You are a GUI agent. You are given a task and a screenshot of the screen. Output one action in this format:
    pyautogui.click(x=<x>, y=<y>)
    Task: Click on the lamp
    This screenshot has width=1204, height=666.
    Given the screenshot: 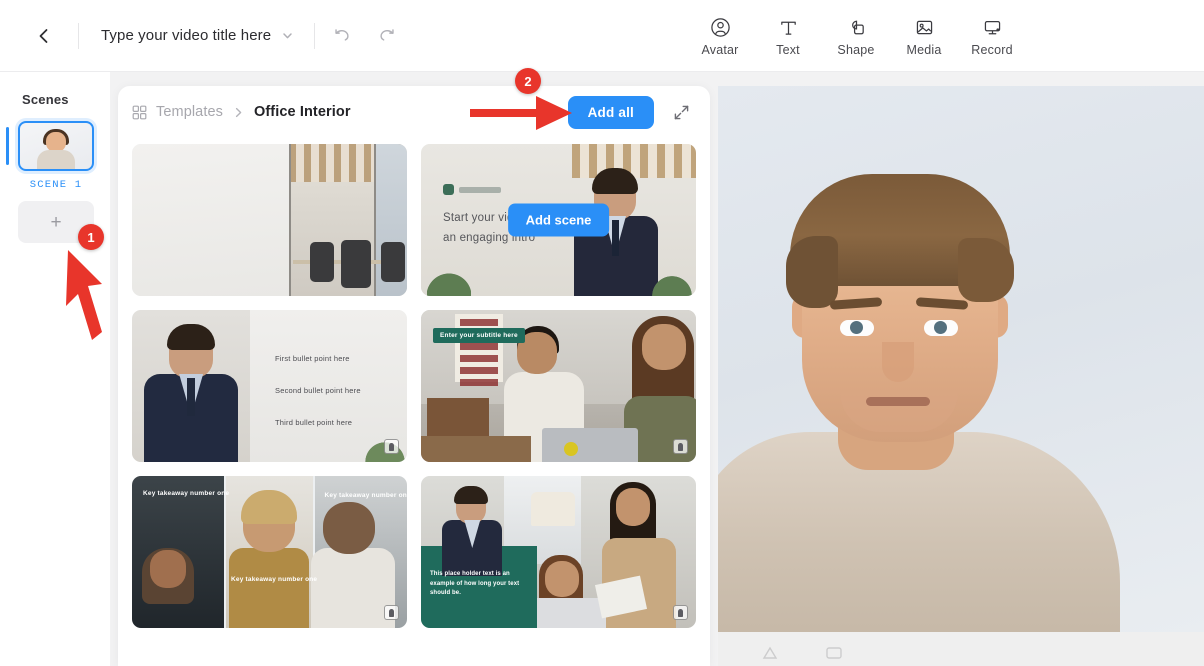 What is the action you would take?
    pyautogui.click(x=553, y=509)
    